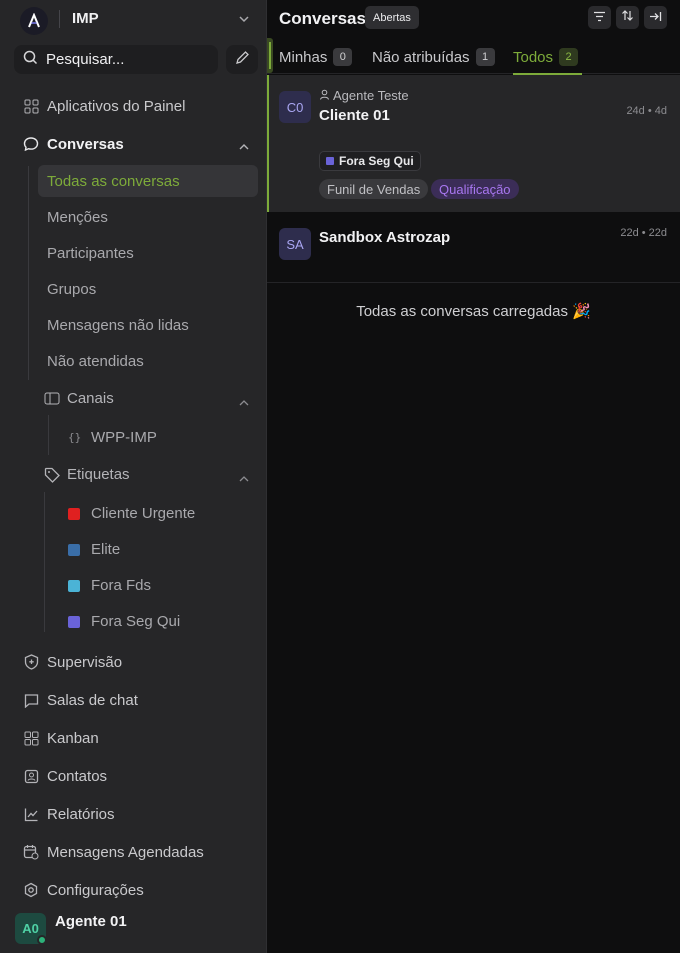  What do you see at coordinates (95, 890) in the screenshot?
I see `nav-settings-label: Configurações` at bounding box center [95, 890].